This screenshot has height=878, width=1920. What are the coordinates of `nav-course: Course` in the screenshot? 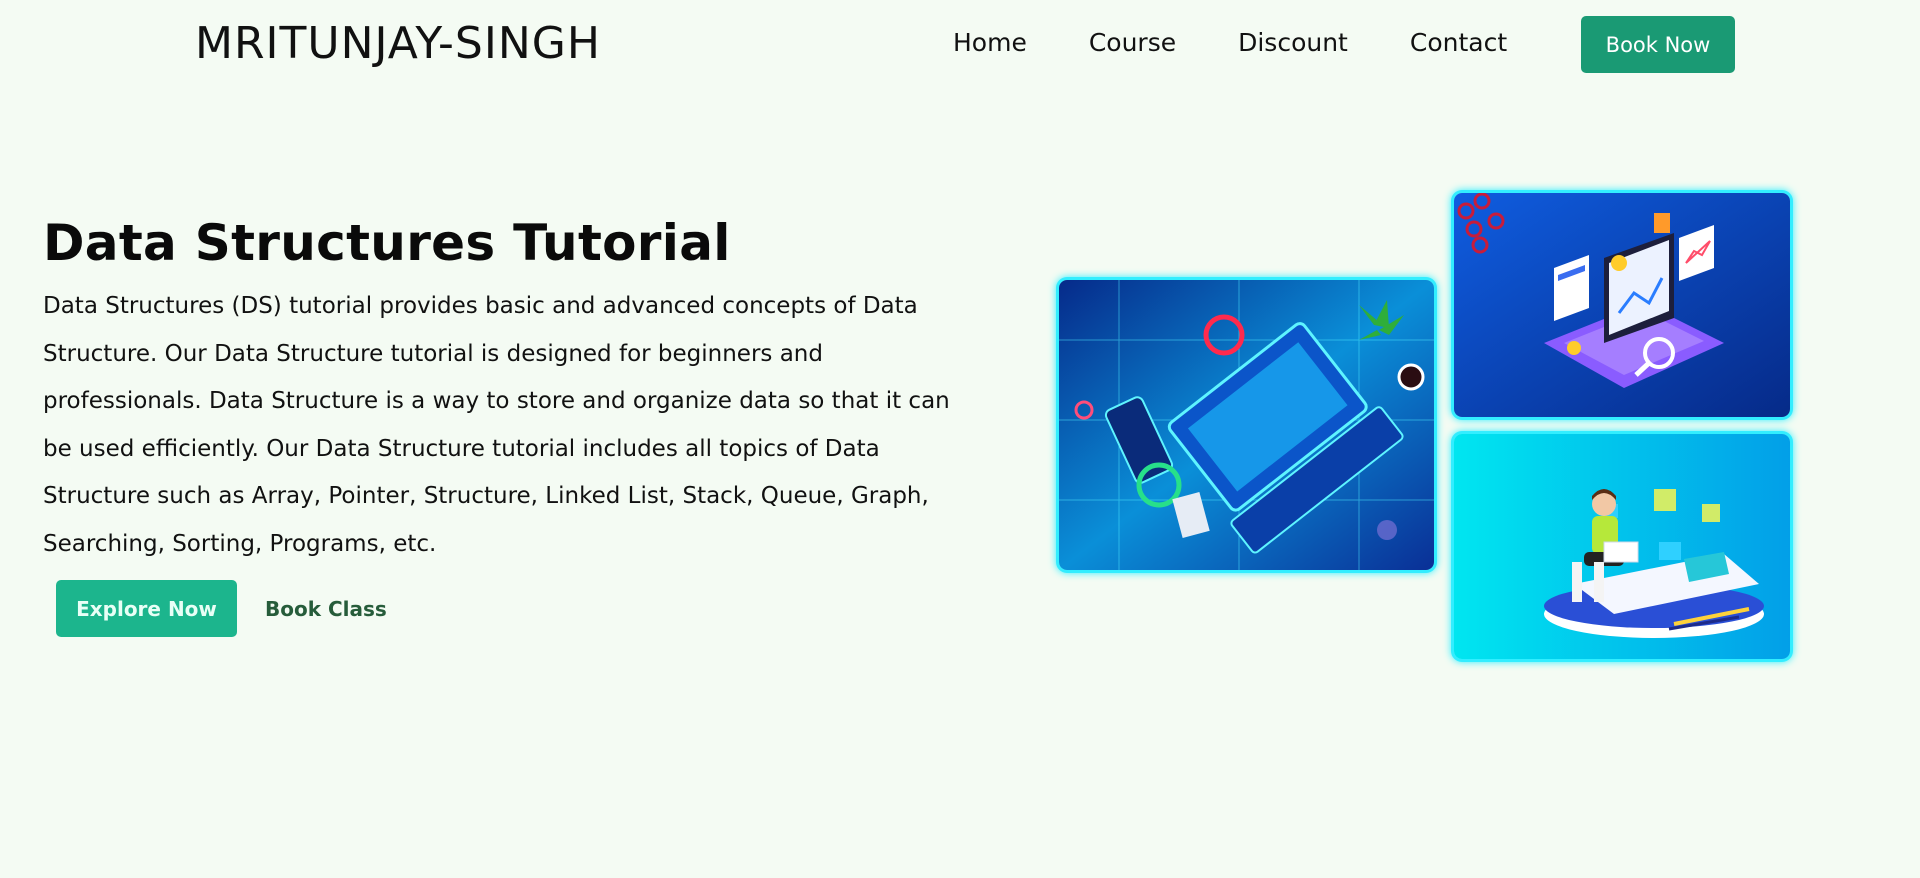 It's located at (1132, 42).